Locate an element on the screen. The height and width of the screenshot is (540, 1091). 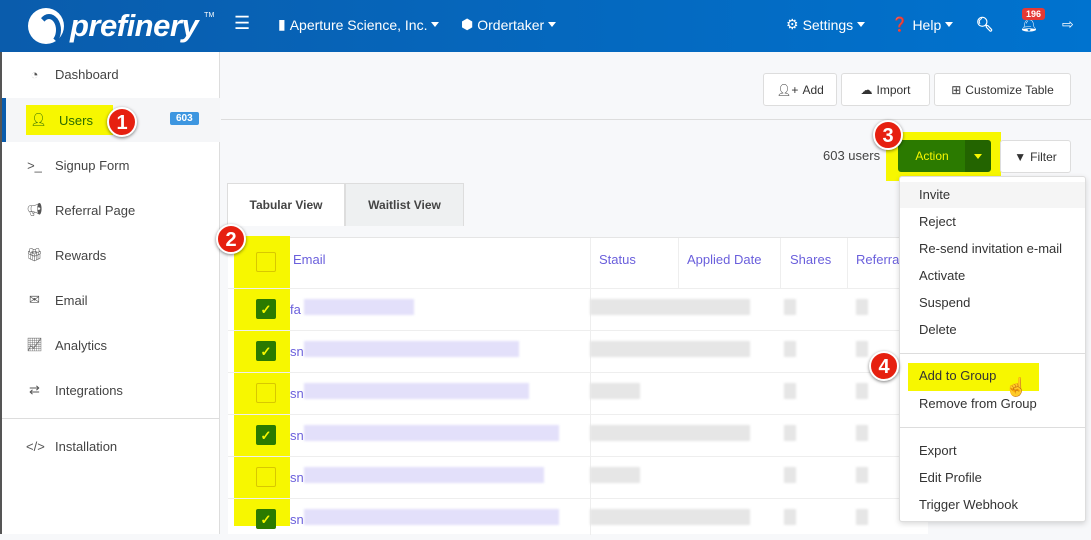
menu-item-resend-invitation: Re-send invitation e-mail is located at coordinates (992, 249).